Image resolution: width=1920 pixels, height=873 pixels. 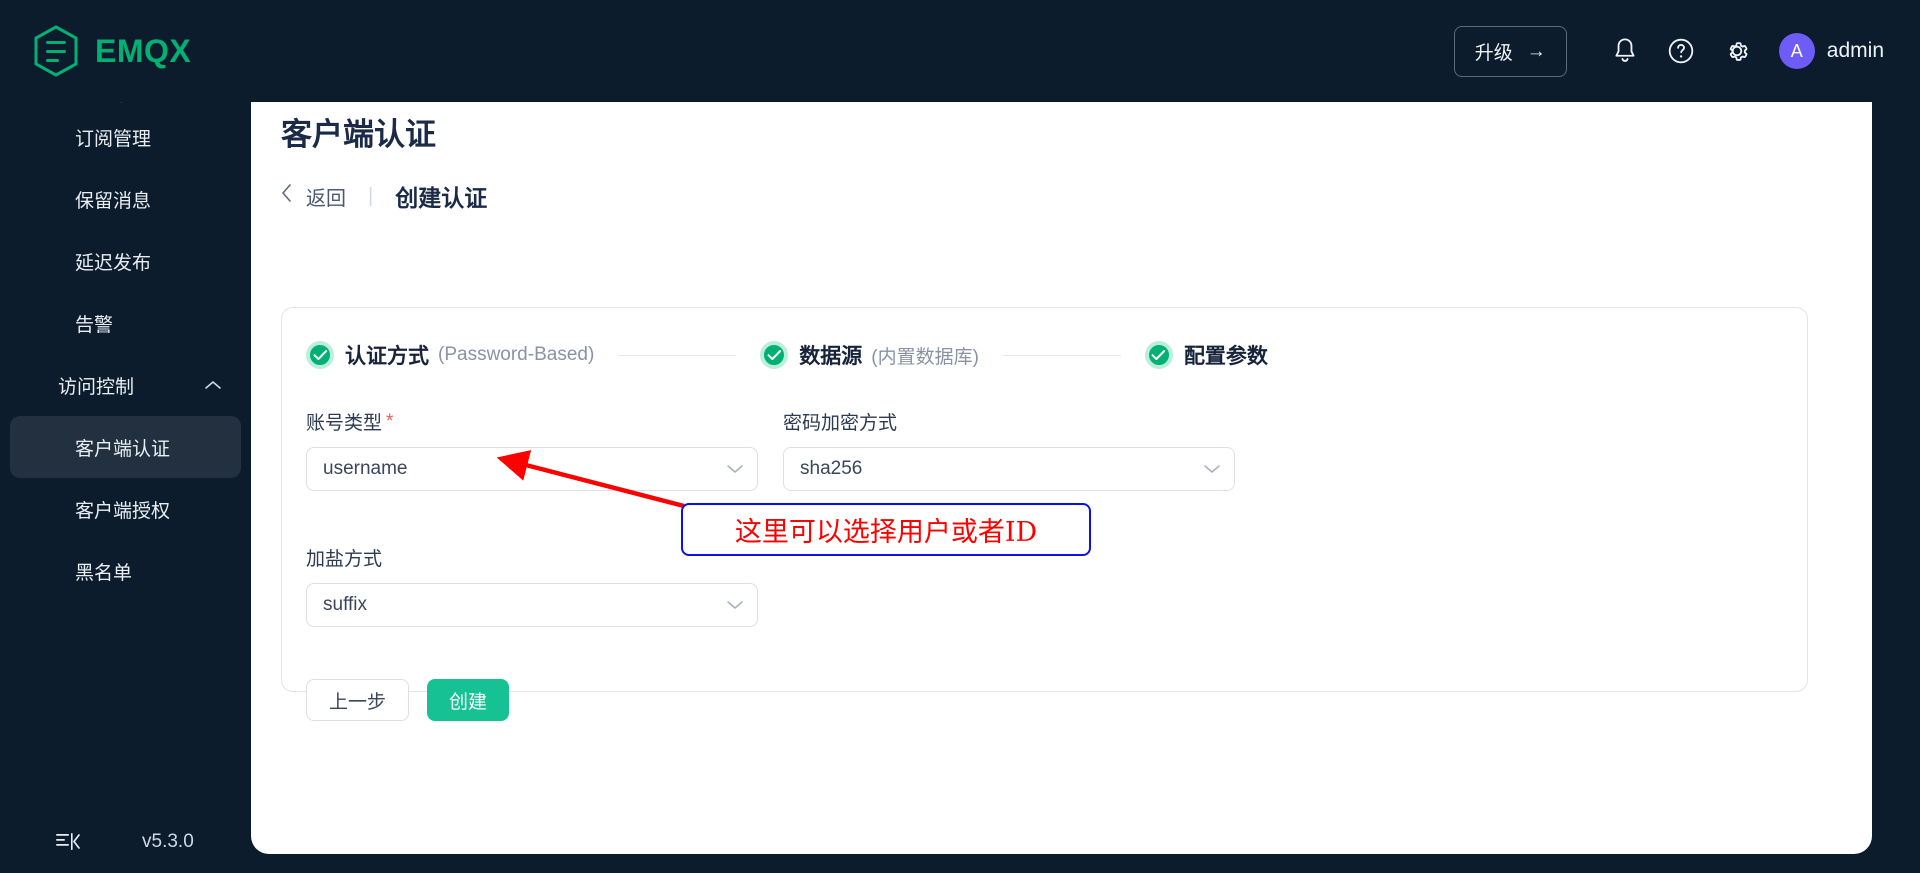 I want to click on step-authentication-method: 认证方式 (Password-Based), so click(x=450, y=355).